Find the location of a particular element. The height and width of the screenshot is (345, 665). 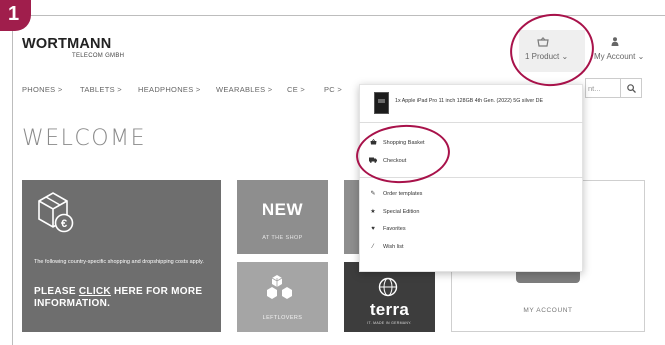

menu-item-order-templates: ✎ Order templates is located at coordinates (395, 194).